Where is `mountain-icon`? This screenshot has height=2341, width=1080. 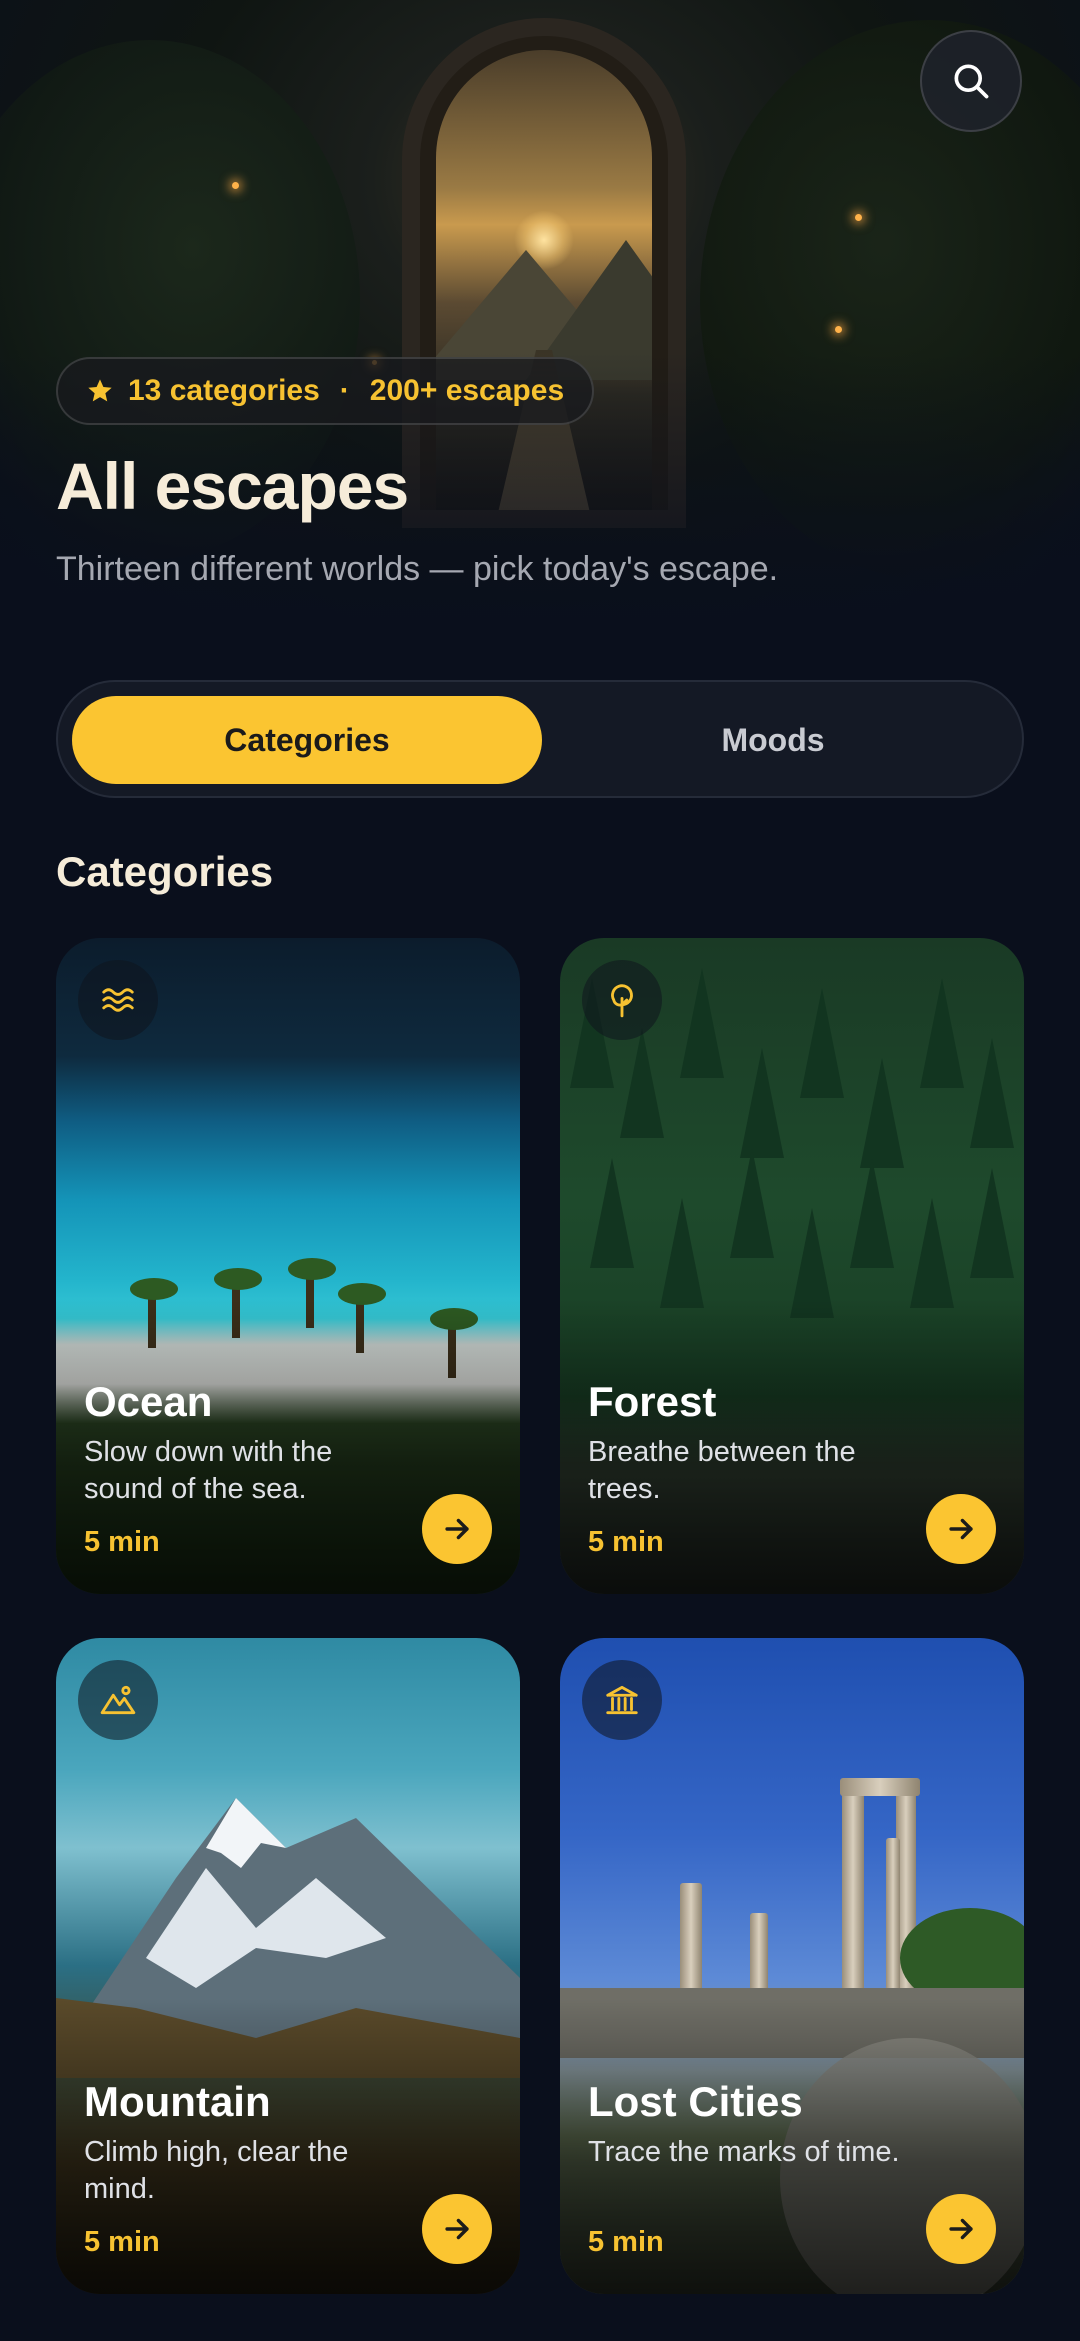
mountain-icon is located at coordinates (118, 1700).